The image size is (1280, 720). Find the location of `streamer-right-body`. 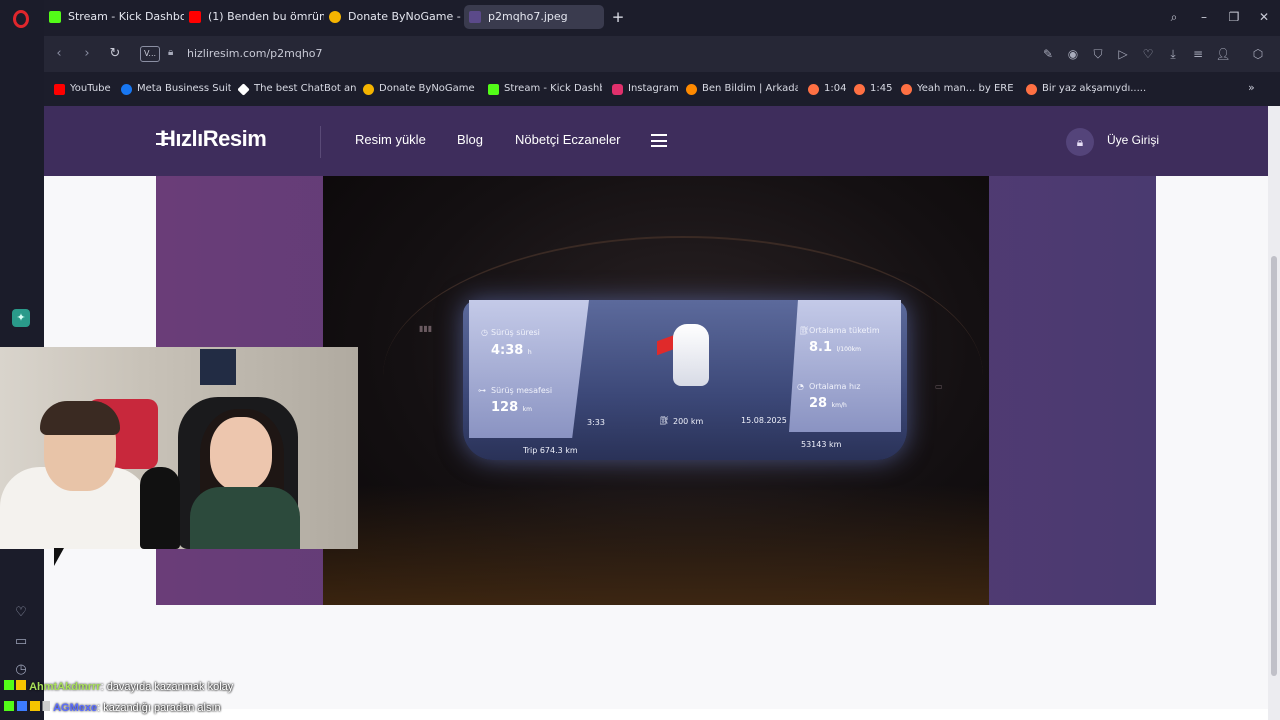

streamer-right-body is located at coordinates (245, 518).